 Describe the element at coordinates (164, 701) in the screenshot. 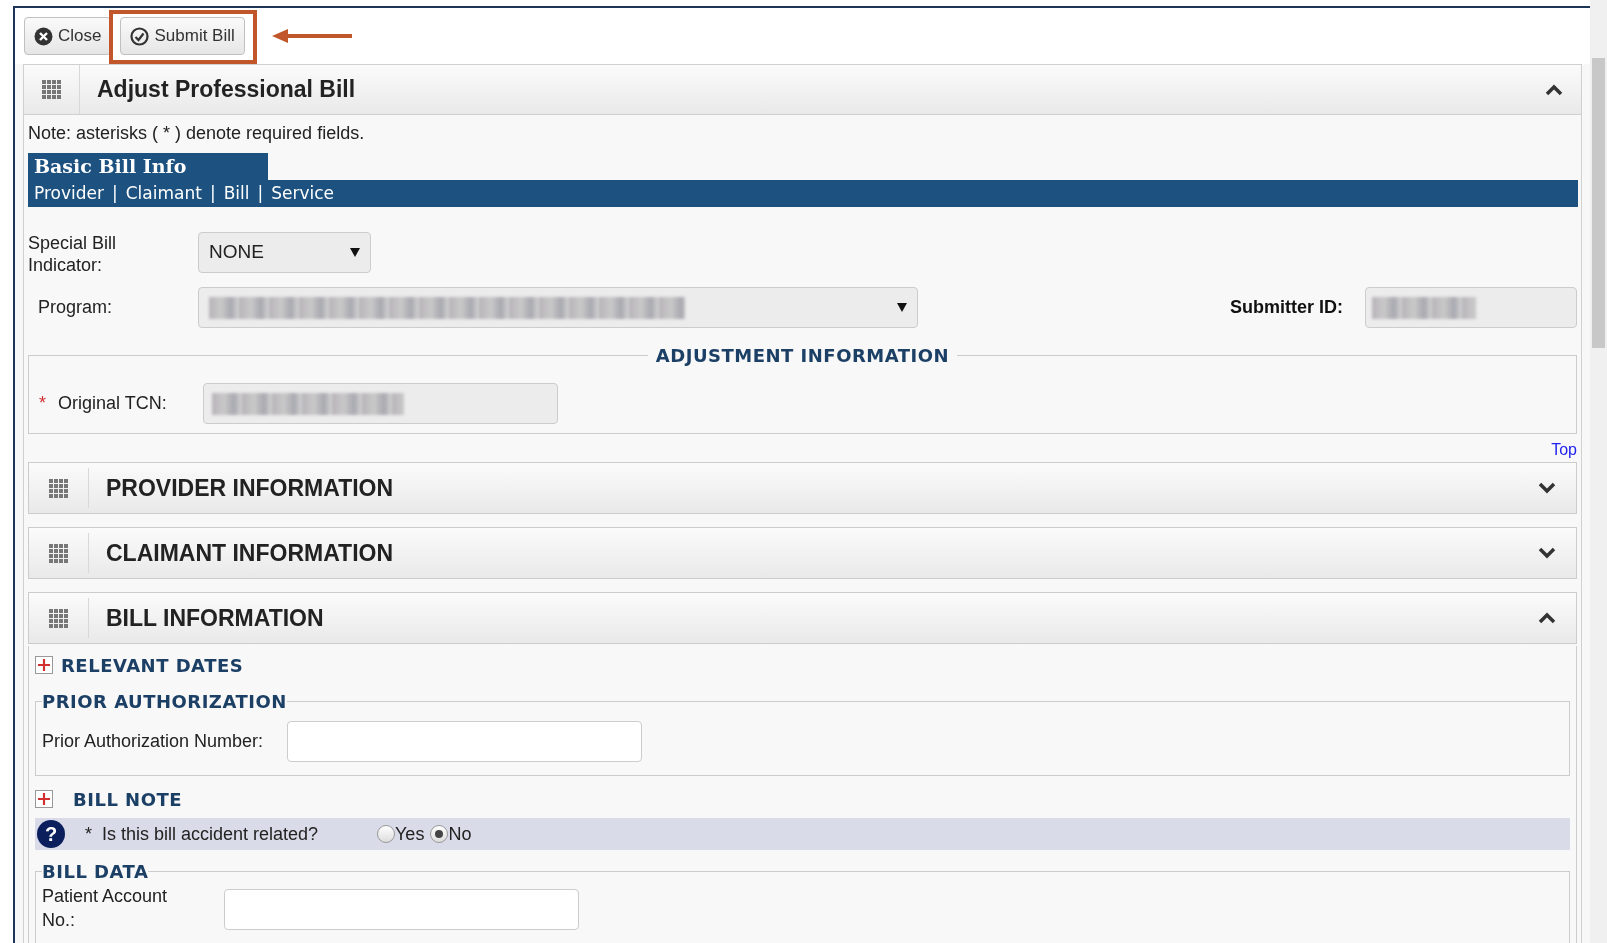

I see `fieldset-legend: PRIOR AUTHORIZATION` at that location.